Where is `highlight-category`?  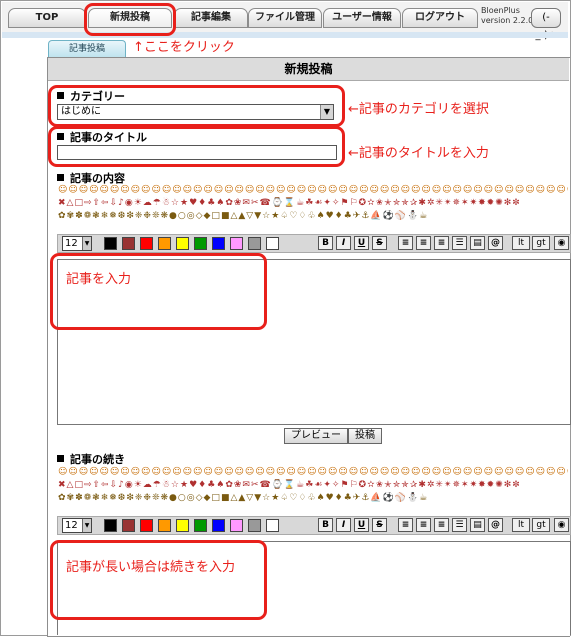
highlight-category is located at coordinates (196, 106).